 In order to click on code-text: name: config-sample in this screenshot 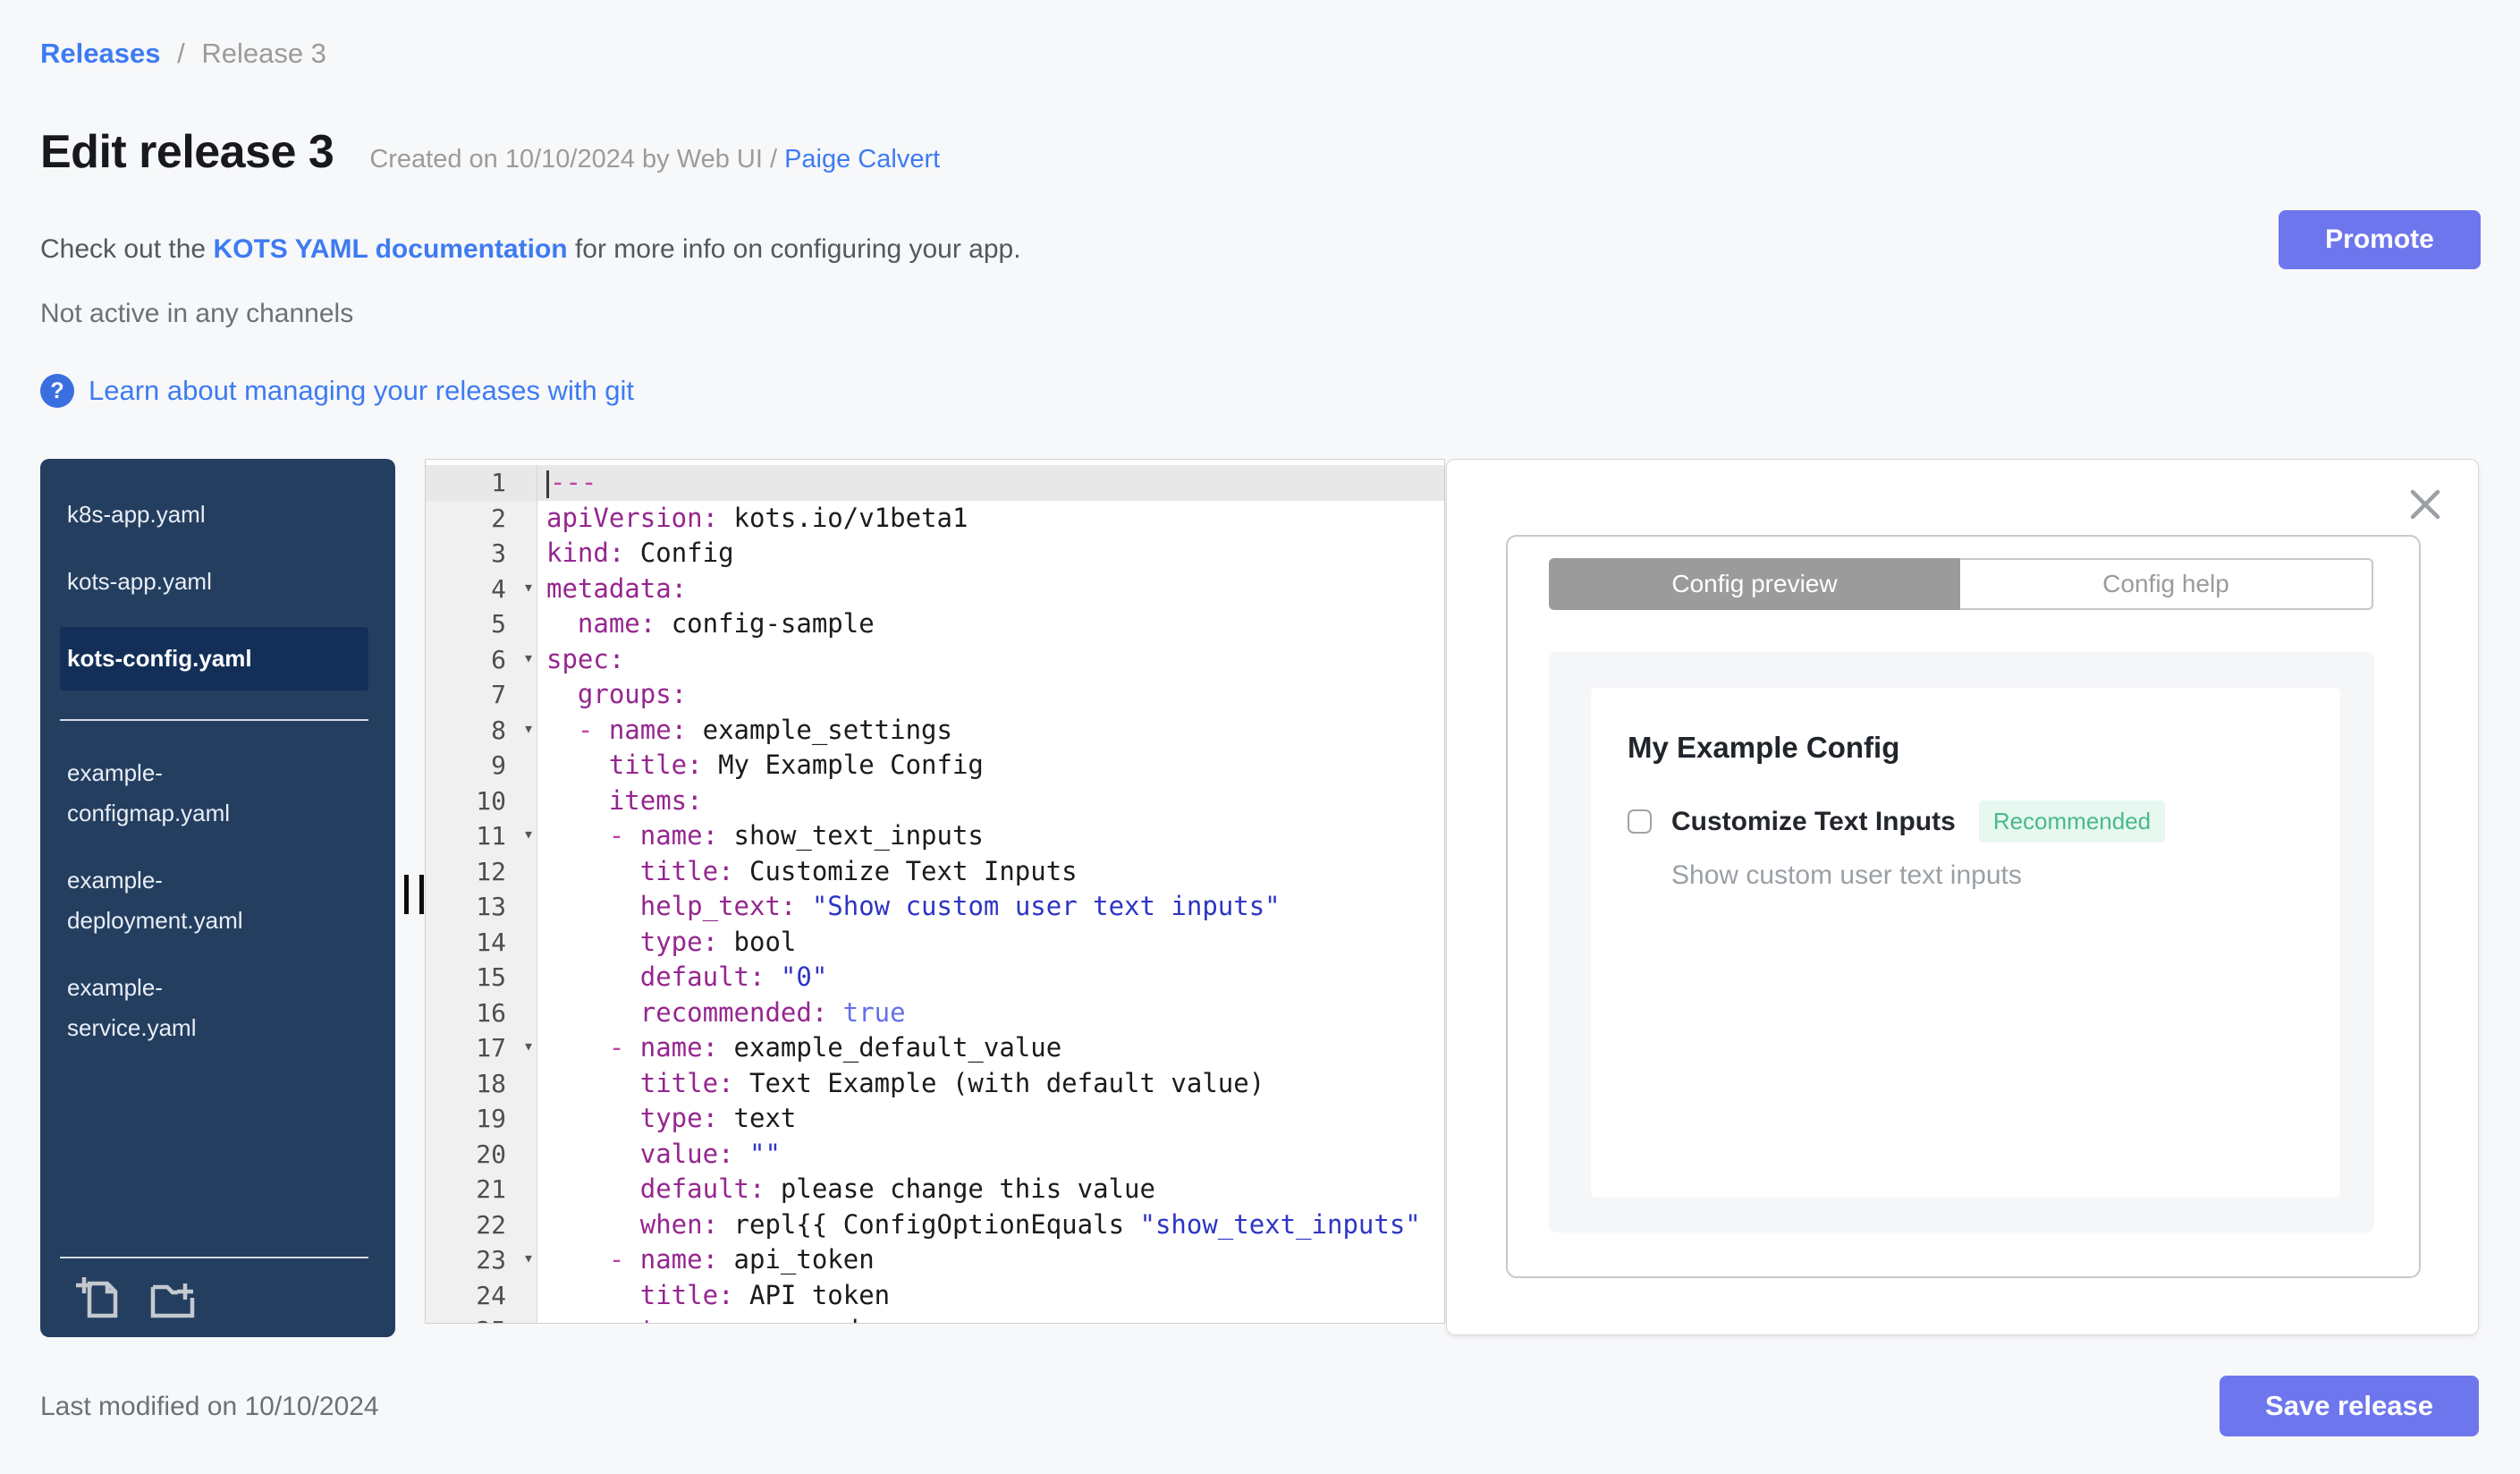, I will do `click(990, 624)`.